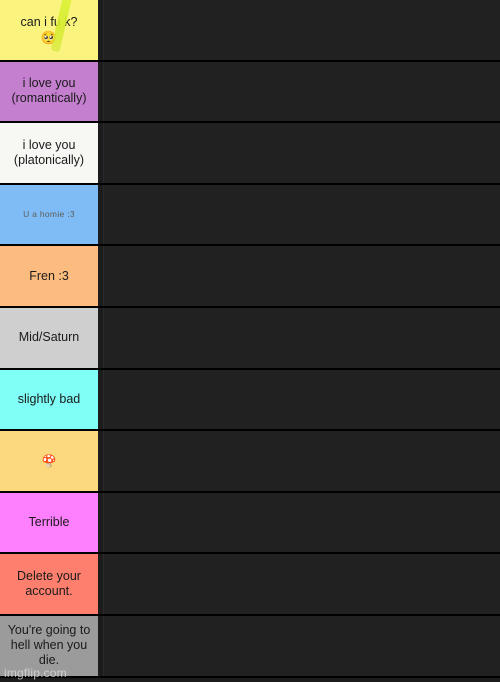 This screenshot has height=682, width=500. I want to click on tier-row: slightly bad, so click(250, 400).